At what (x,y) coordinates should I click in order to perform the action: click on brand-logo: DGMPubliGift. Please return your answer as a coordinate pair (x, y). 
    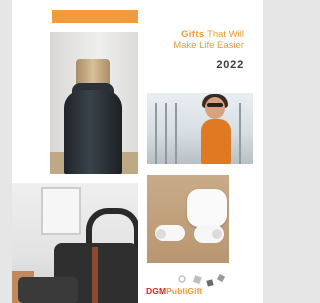
    Looking at the image, I should click on (199, 286).